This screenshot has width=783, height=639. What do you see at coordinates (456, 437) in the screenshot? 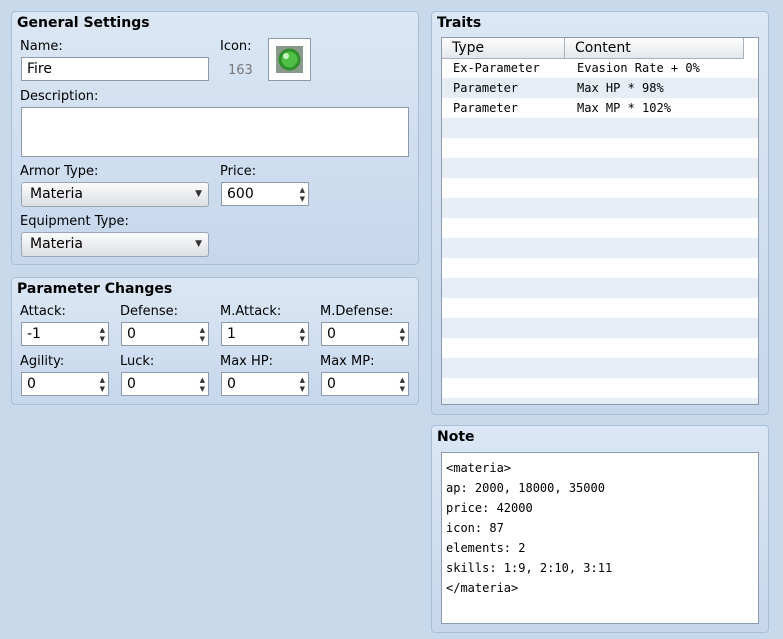
I see `note-title: Note` at bounding box center [456, 437].